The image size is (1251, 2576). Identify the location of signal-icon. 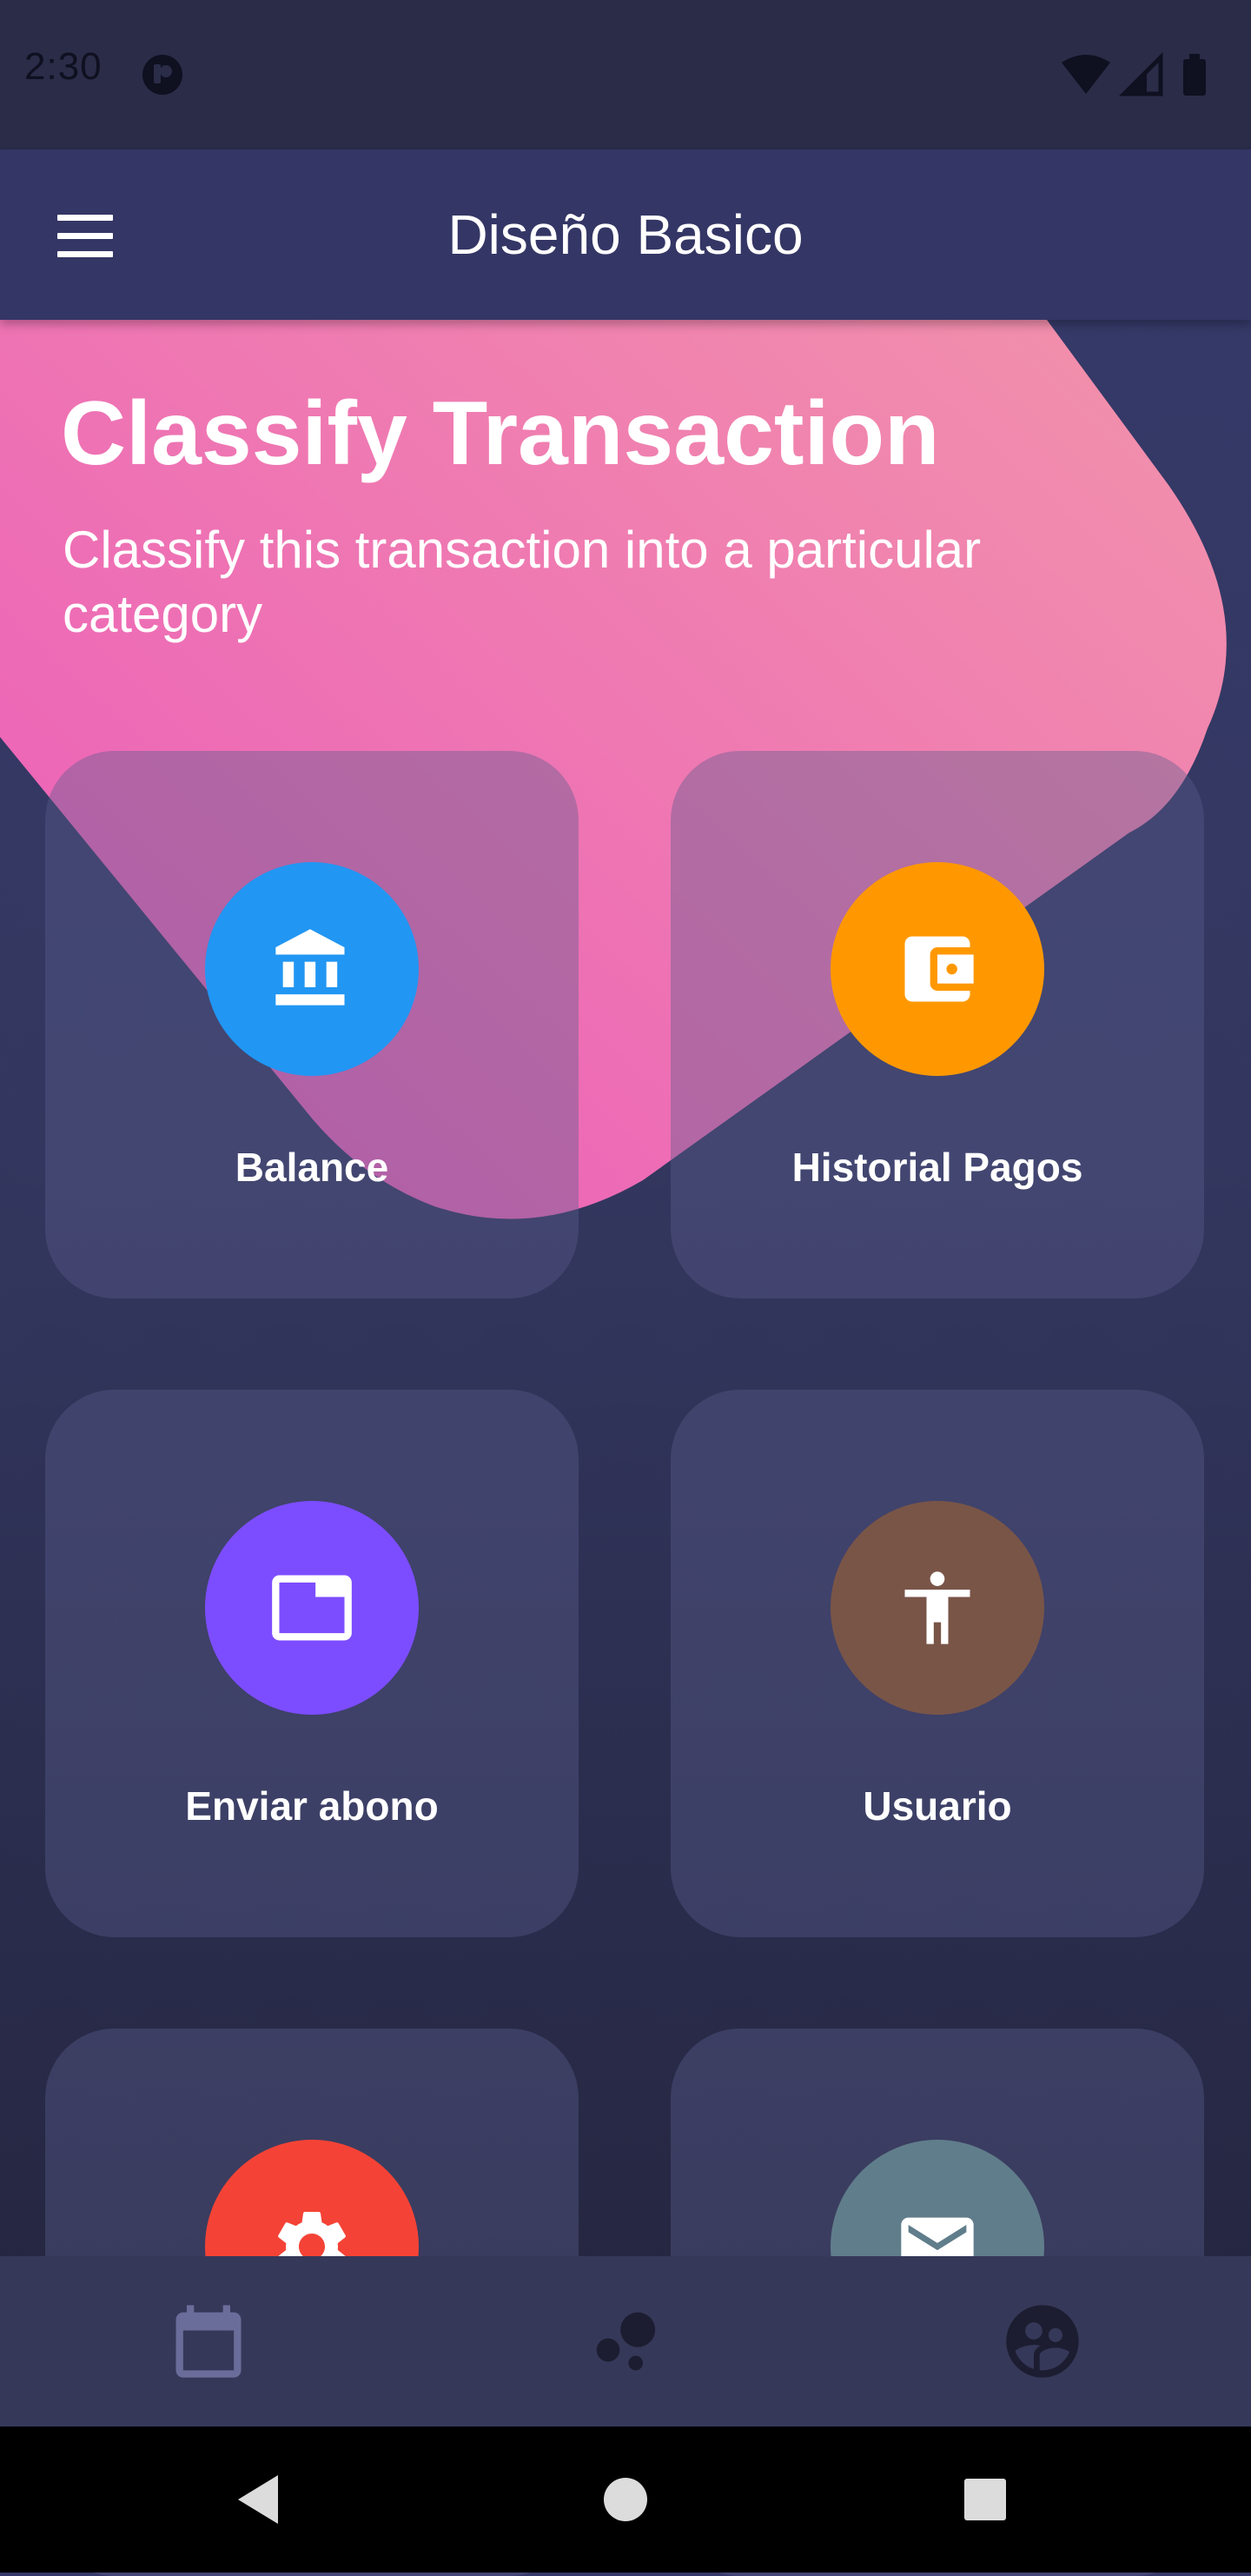
(1140, 73).